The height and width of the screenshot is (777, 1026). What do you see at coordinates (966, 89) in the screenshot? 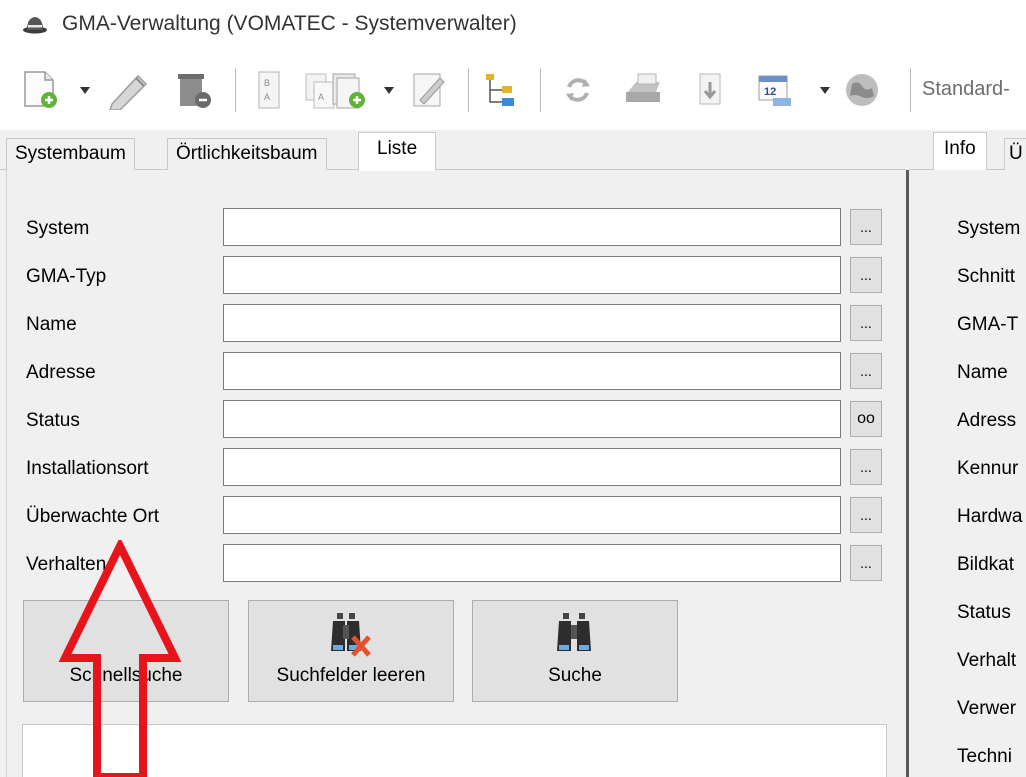
I see `layout-select: Standard-` at bounding box center [966, 89].